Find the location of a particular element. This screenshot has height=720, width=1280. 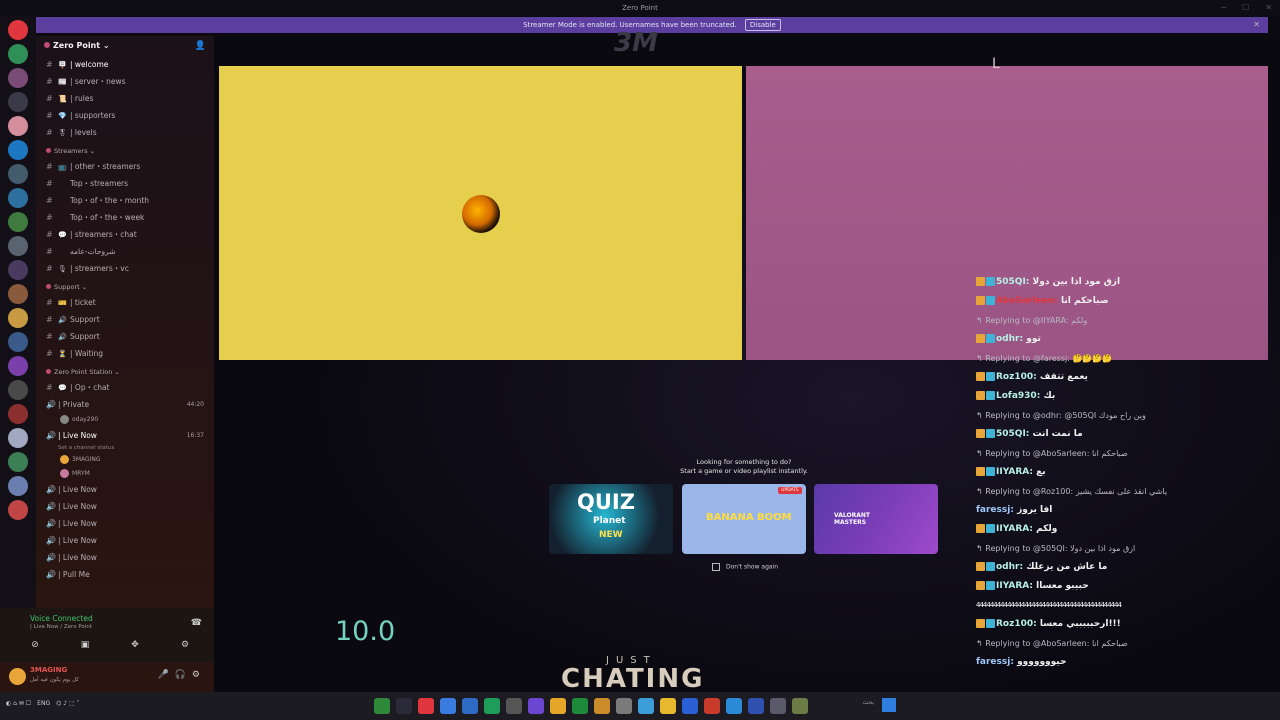

store-icon is located at coordinates (690, 706).